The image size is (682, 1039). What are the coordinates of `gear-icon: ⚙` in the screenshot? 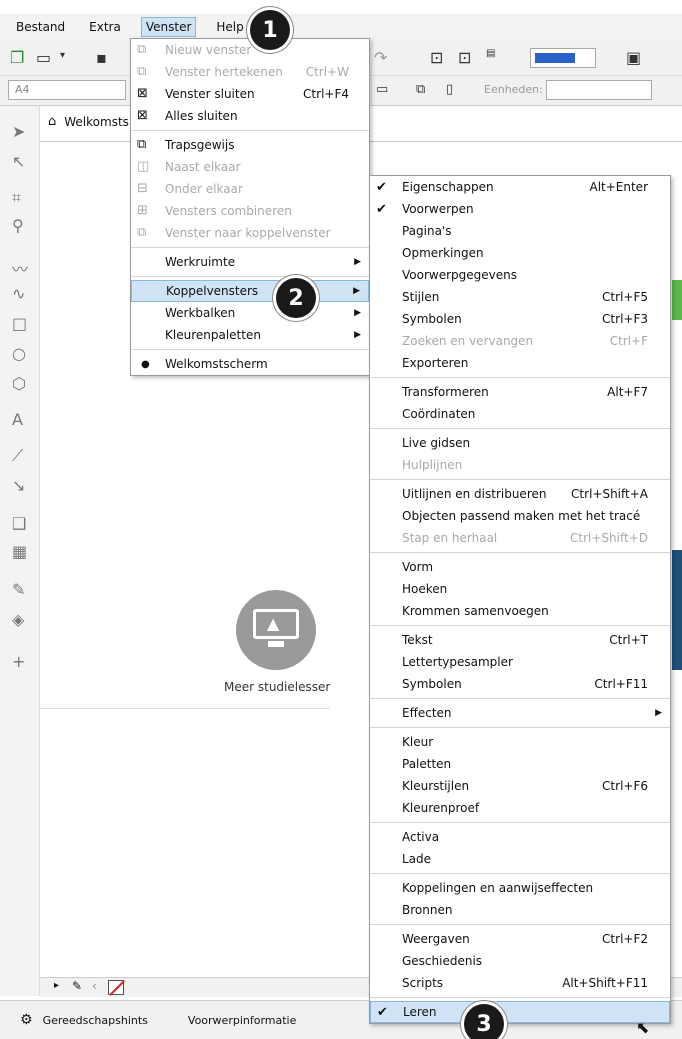 It's located at (26, 1020).